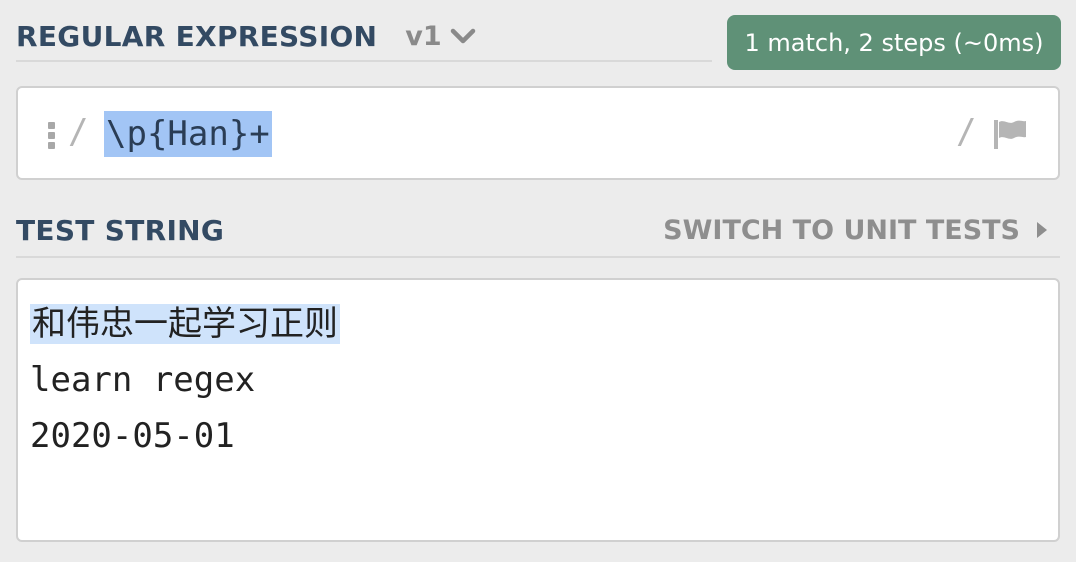 The image size is (1076, 562). I want to click on test-line-2: learn regex, so click(143, 380).